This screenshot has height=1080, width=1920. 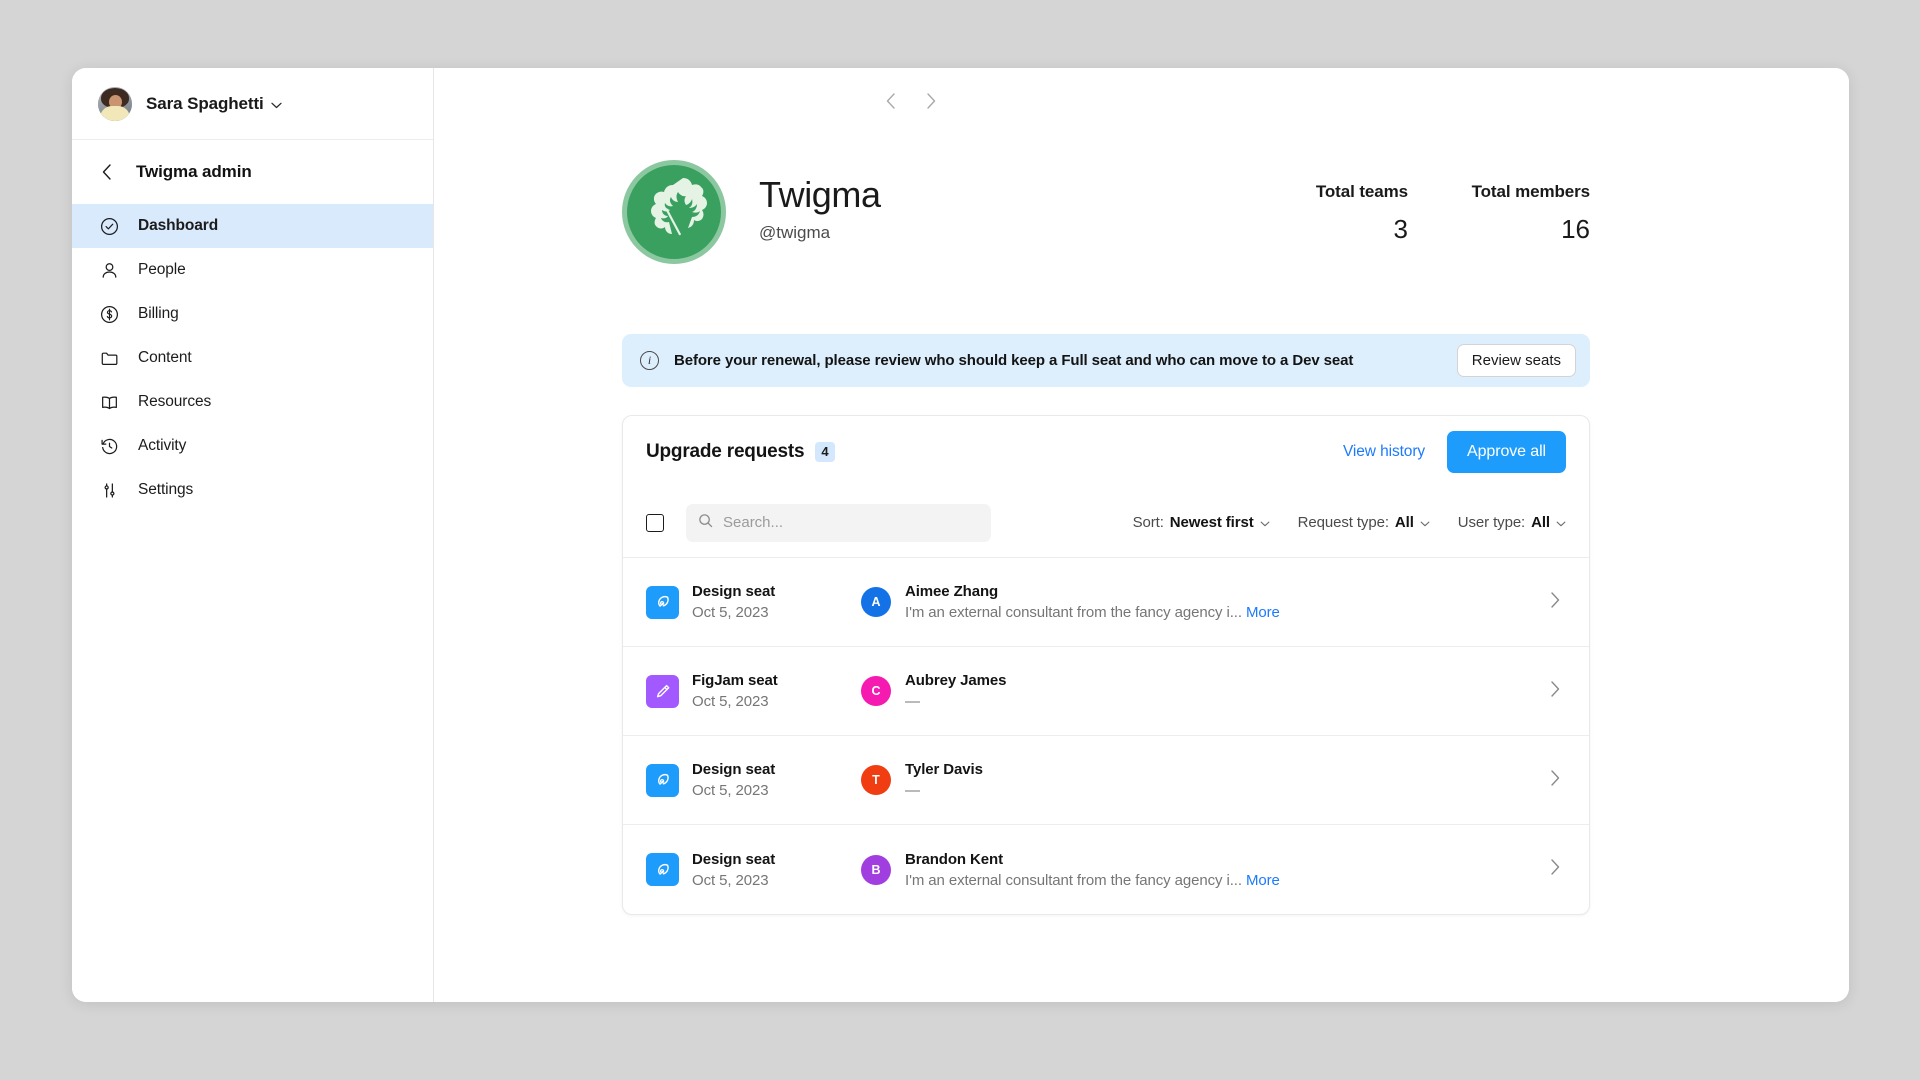 I want to click on sidebar-item-dashboard: Dashboard, so click(x=252, y=226).